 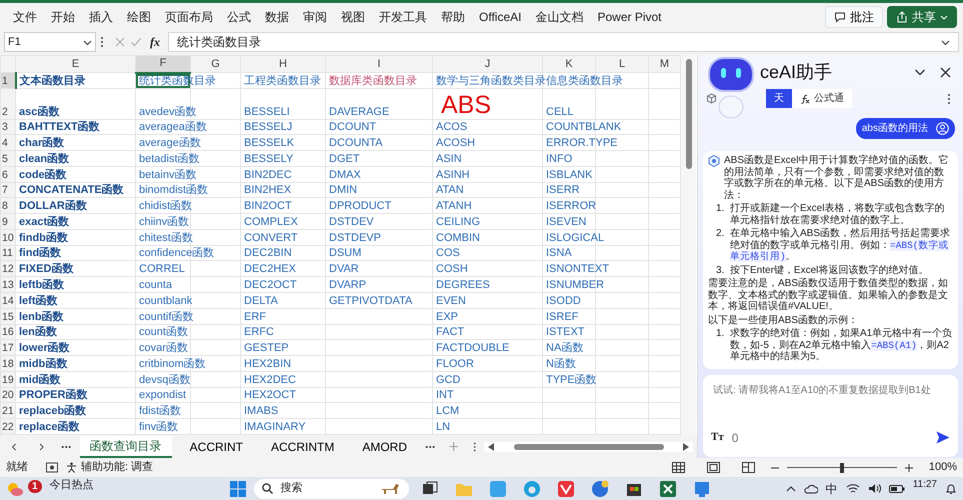 What do you see at coordinates (384, 446) in the screenshot?
I see `sheet-tab: AMORD` at bounding box center [384, 446].